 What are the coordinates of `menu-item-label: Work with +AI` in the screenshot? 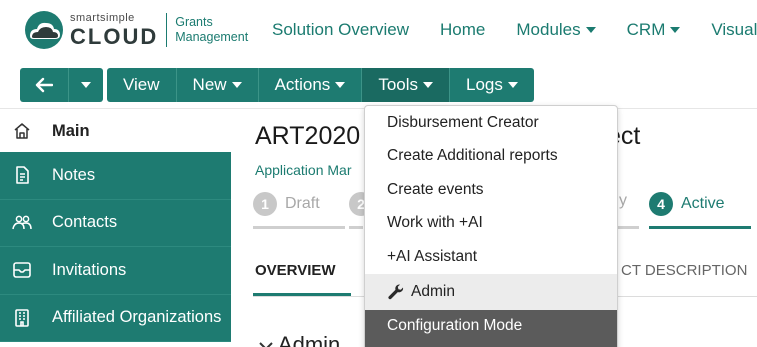 It's located at (435, 223).